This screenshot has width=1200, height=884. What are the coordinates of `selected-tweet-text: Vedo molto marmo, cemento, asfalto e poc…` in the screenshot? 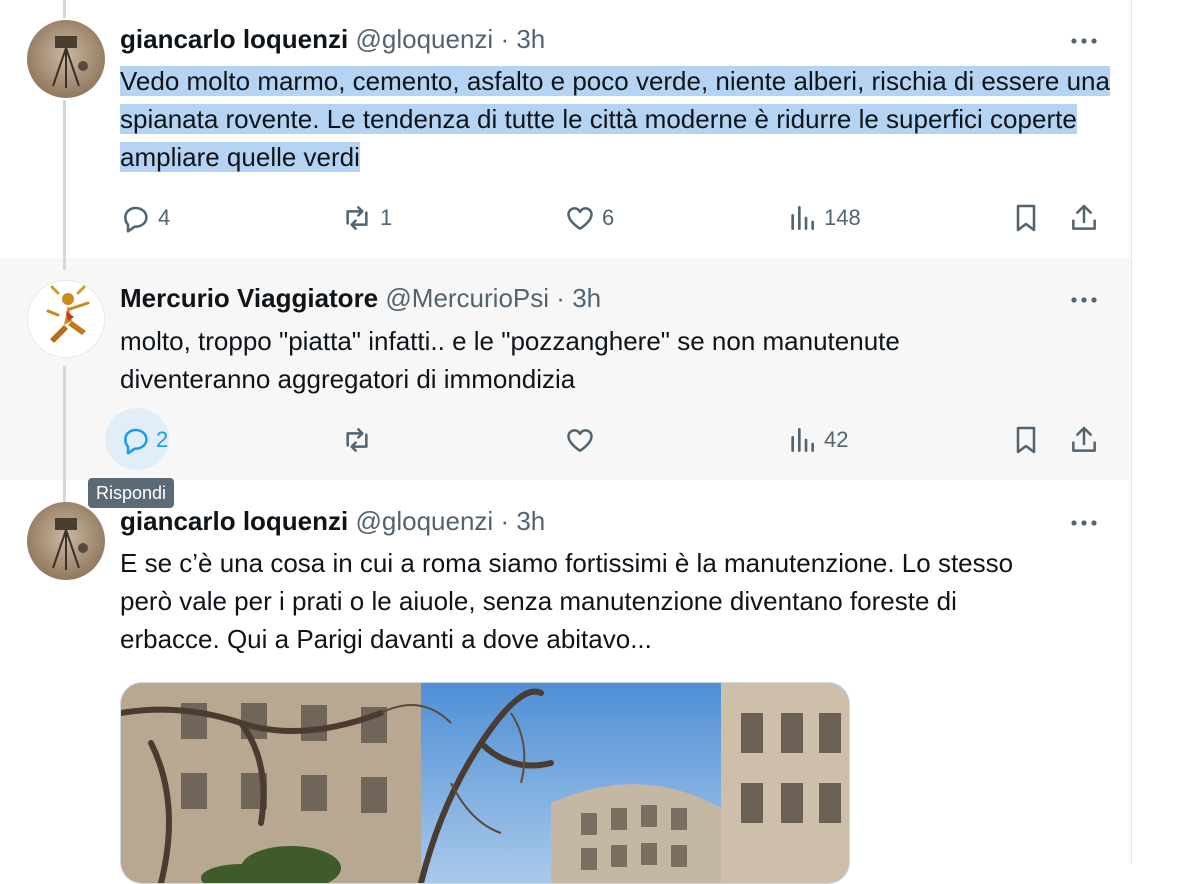 It's located at (615, 119).